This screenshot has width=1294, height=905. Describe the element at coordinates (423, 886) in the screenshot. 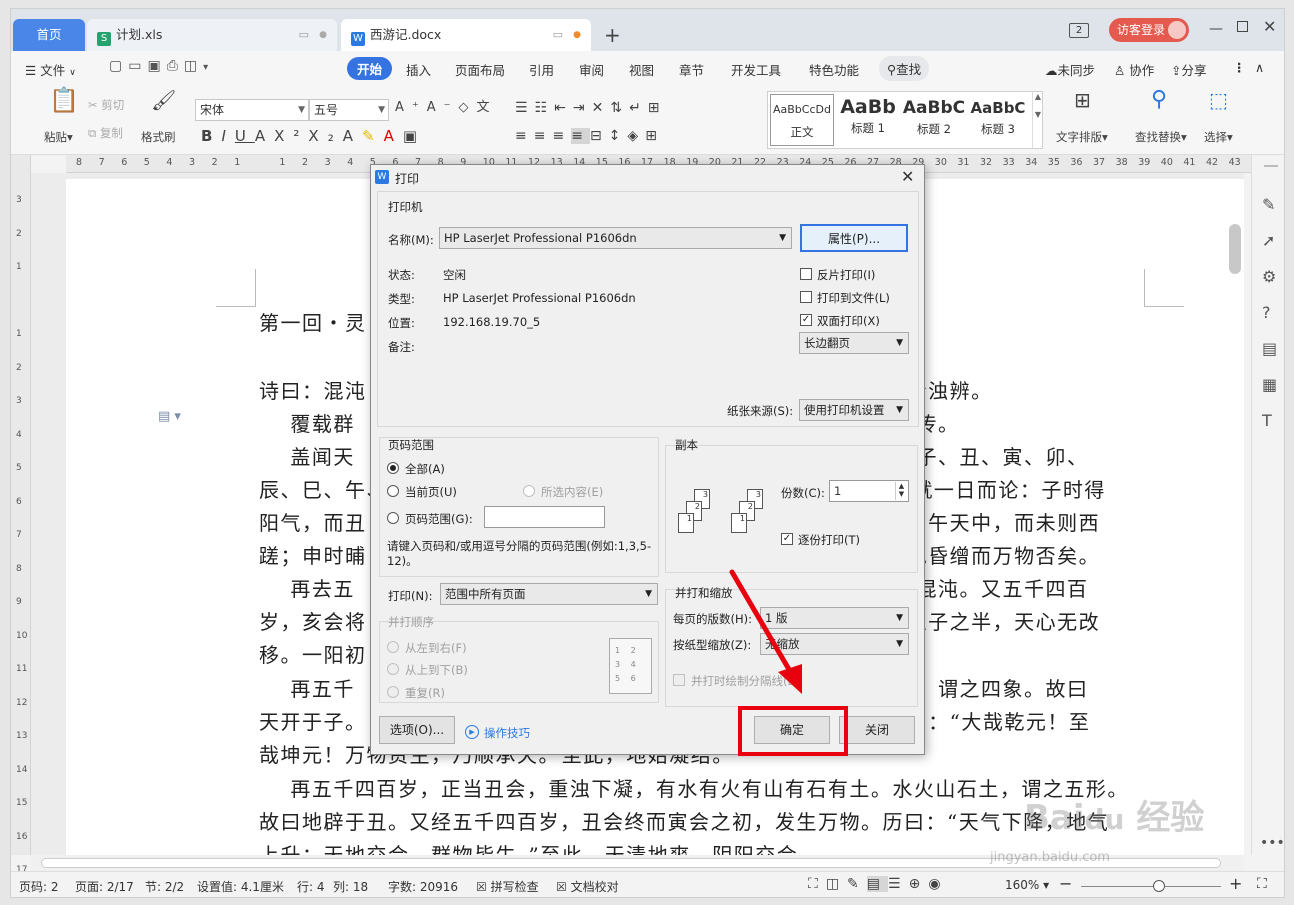

I see `status-word-count: 字数: 20916` at that location.